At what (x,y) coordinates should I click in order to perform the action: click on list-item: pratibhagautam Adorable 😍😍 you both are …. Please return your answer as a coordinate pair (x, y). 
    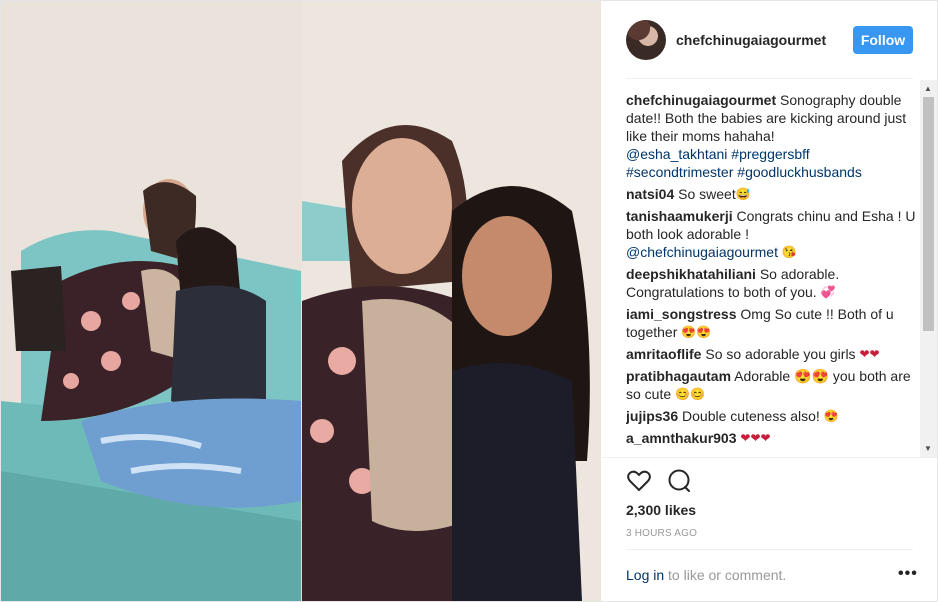
    Looking at the image, I should click on (773, 385).